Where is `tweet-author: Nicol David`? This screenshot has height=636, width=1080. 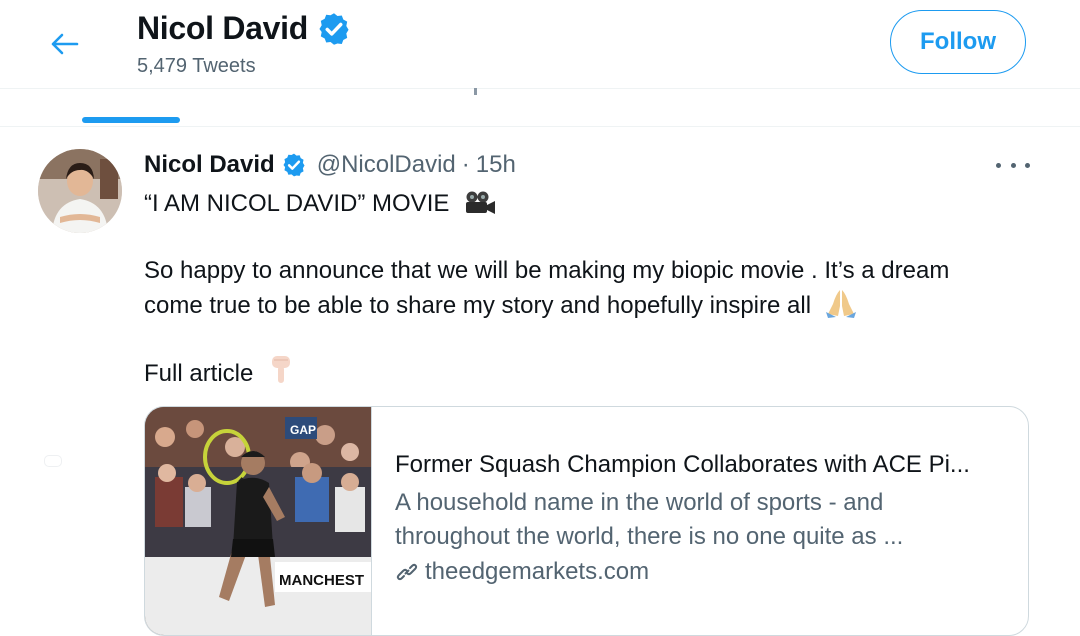
tweet-author: Nicol David is located at coordinates (209, 165).